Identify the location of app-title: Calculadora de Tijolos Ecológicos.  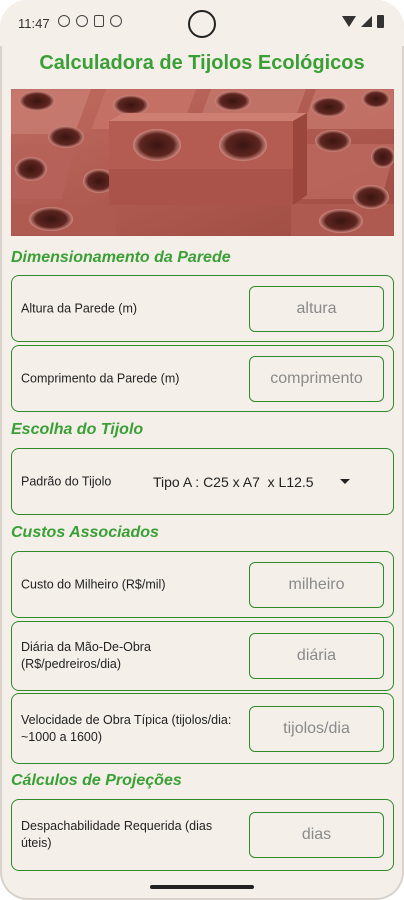
(202, 63).